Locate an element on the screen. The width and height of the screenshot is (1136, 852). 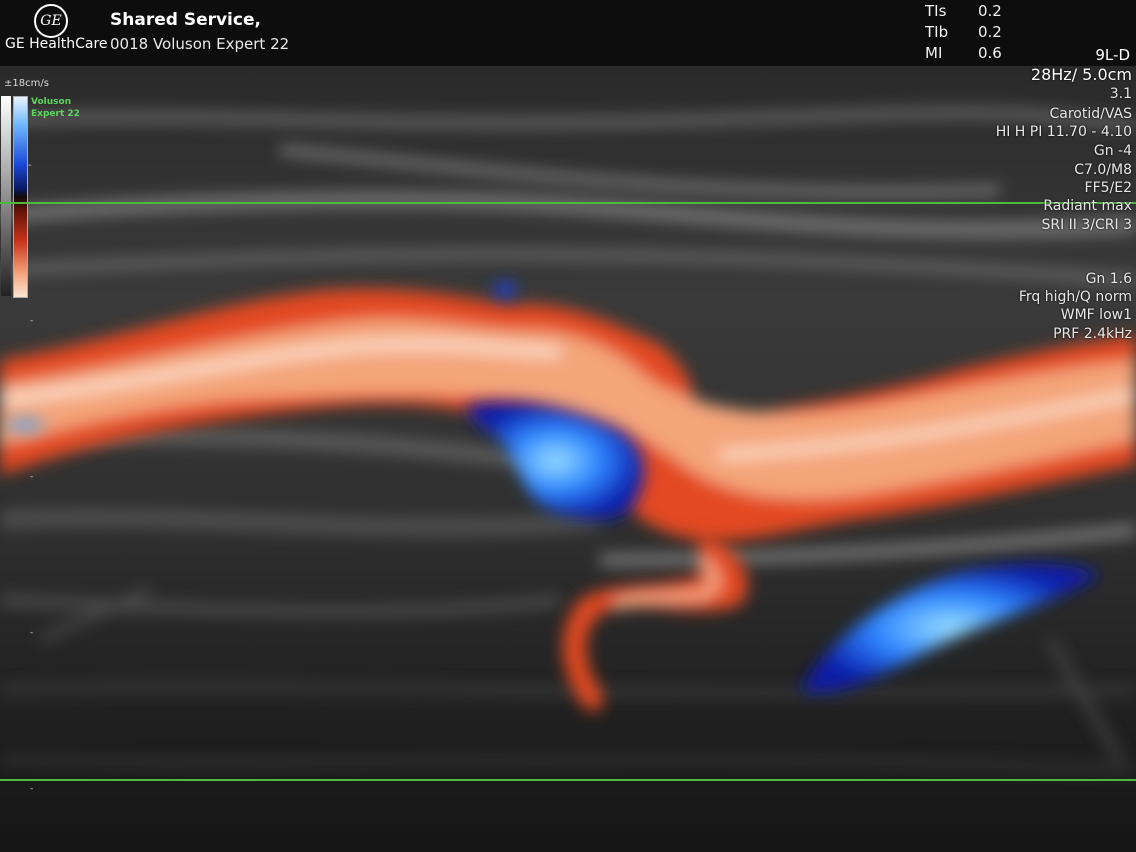
harmonic-setting: HI H PI 11.70 - 4.10 is located at coordinates (1063, 132).